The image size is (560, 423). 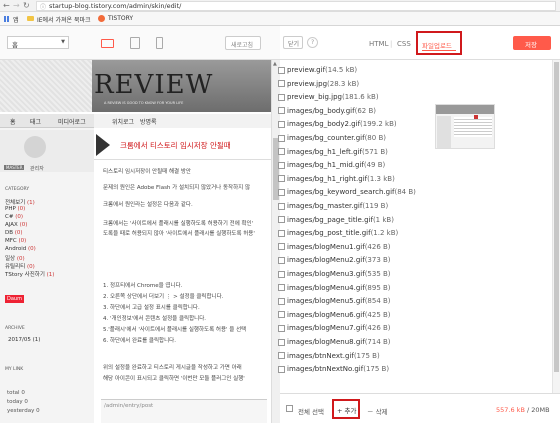 I want to click on file-row: images/blogMenu8.gif(714 B), so click(x=334, y=342).